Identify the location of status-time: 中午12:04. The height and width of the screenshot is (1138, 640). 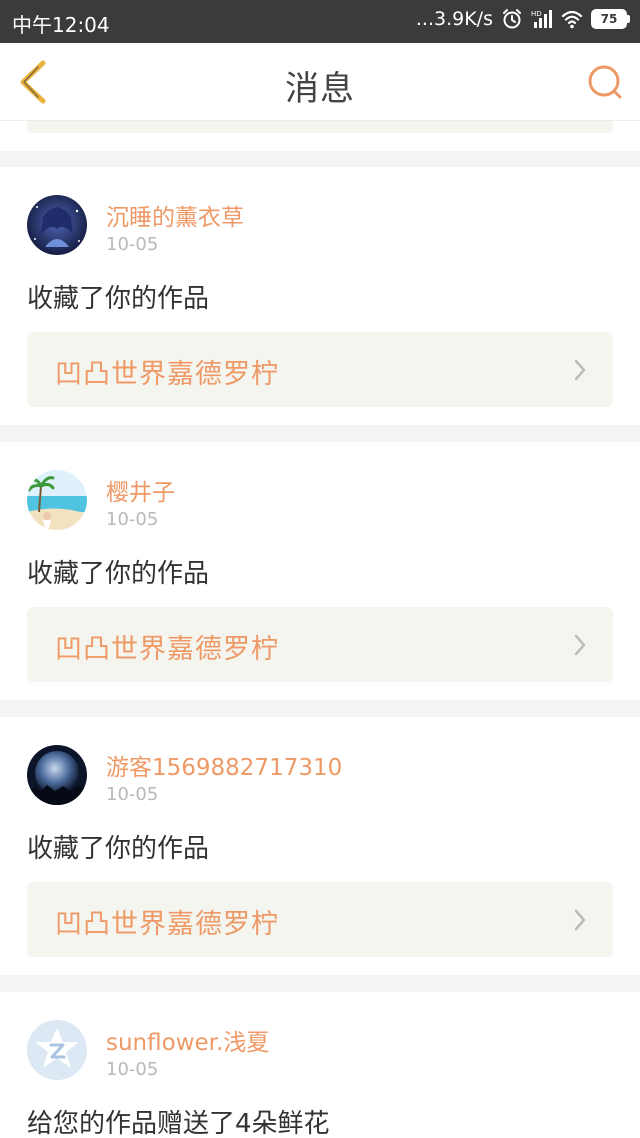
(61, 25).